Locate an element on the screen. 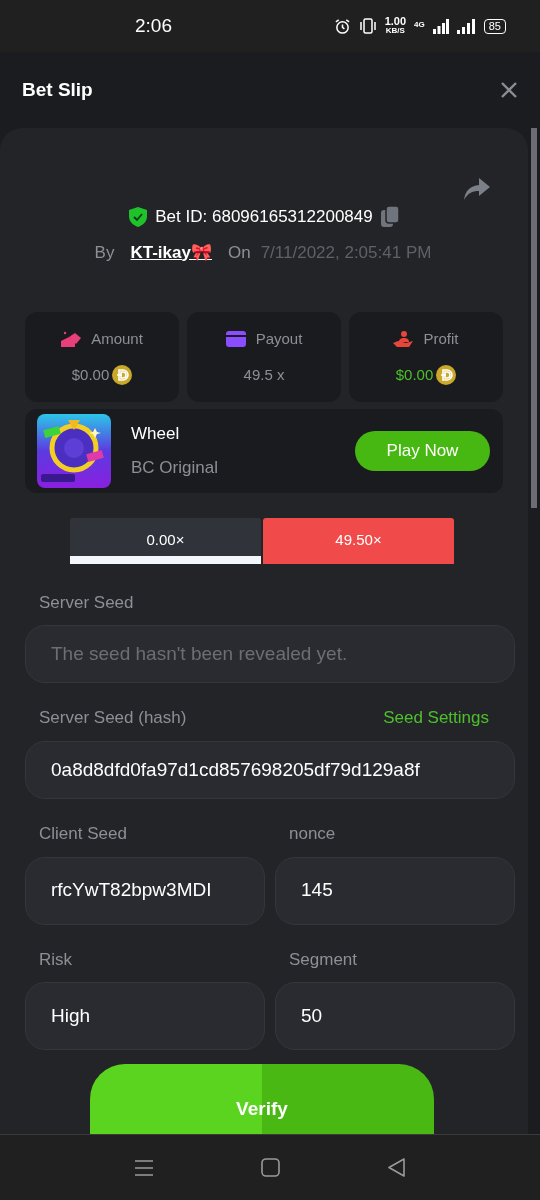 Image resolution: width=540 pixels, height=1200 pixels. alarm-icon is located at coordinates (342, 26).